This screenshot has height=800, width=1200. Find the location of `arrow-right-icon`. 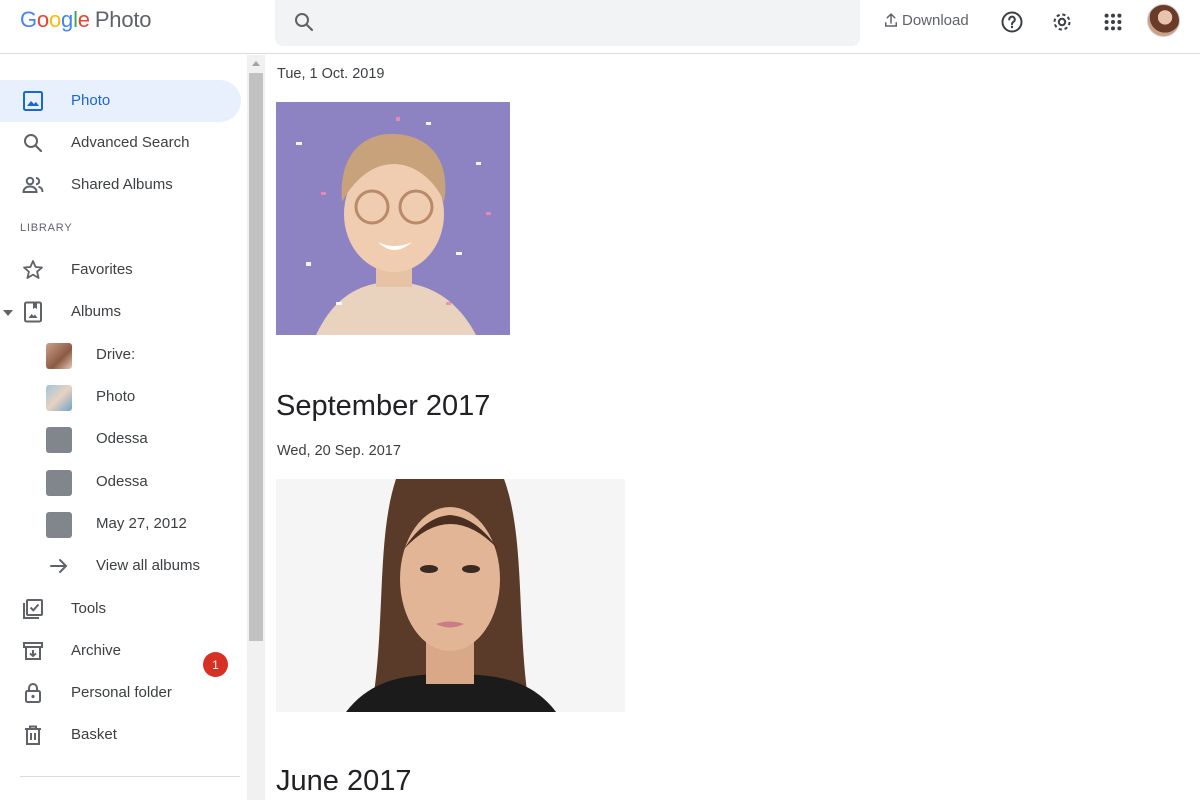

arrow-right-icon is located at coordinates (59, 566).